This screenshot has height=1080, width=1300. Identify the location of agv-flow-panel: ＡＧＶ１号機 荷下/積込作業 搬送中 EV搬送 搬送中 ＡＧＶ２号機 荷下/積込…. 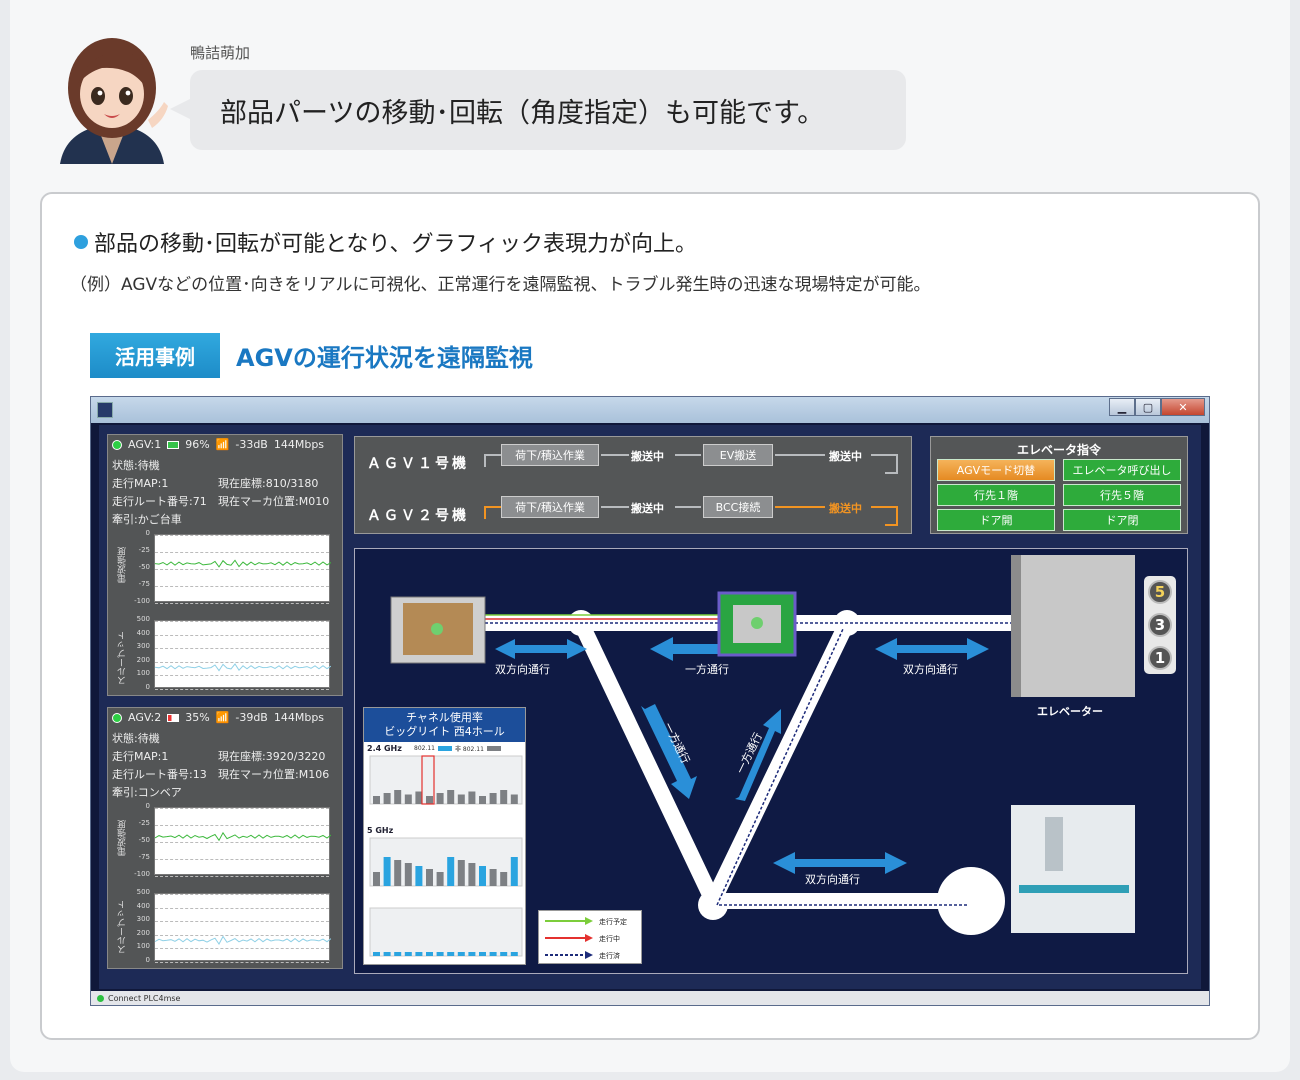
(633, 485).